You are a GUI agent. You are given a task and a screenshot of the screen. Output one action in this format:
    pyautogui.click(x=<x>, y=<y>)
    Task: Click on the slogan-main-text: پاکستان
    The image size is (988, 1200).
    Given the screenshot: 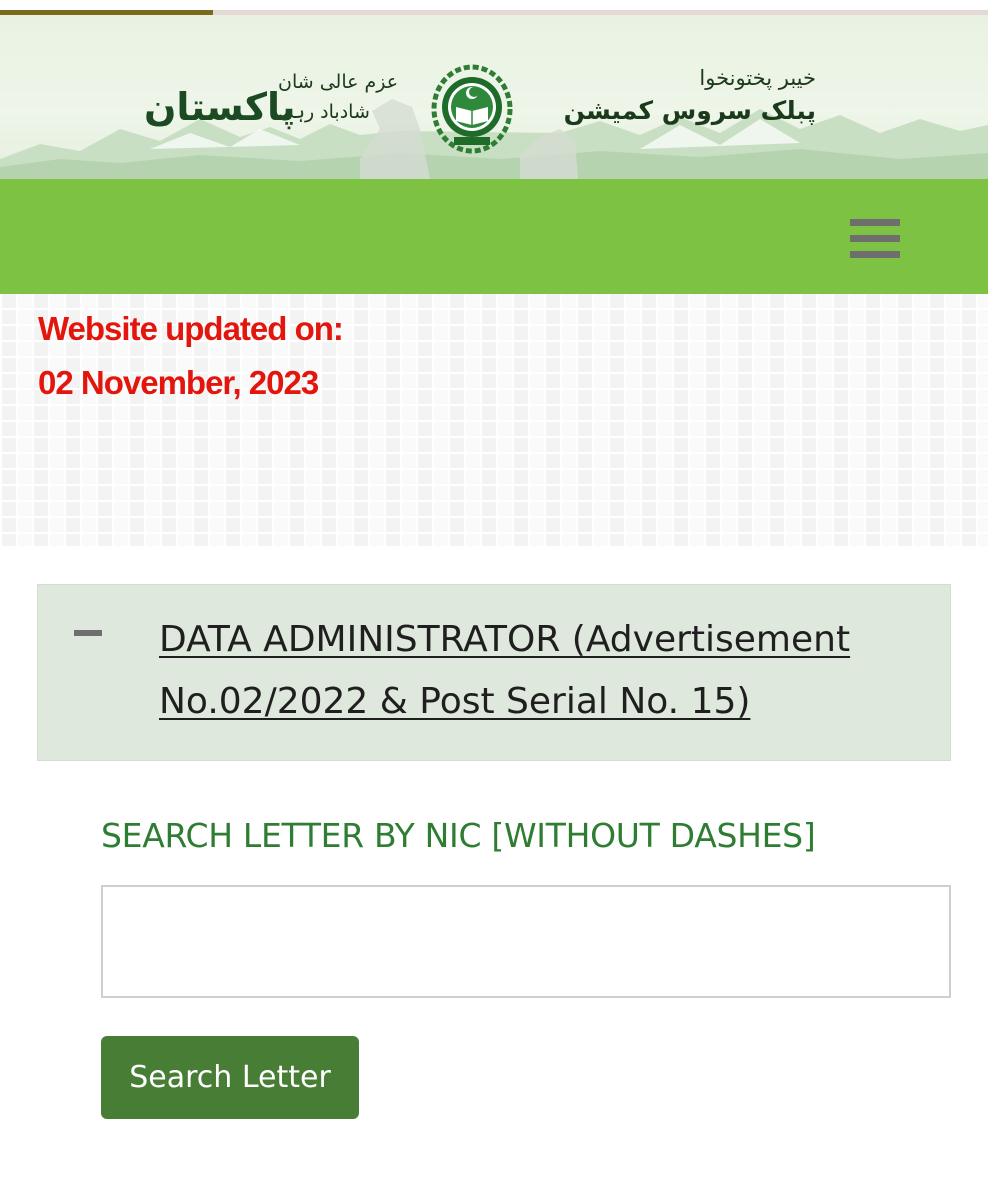 What is the action you would take?
    pyautogui.click(x=220, y=107)
    